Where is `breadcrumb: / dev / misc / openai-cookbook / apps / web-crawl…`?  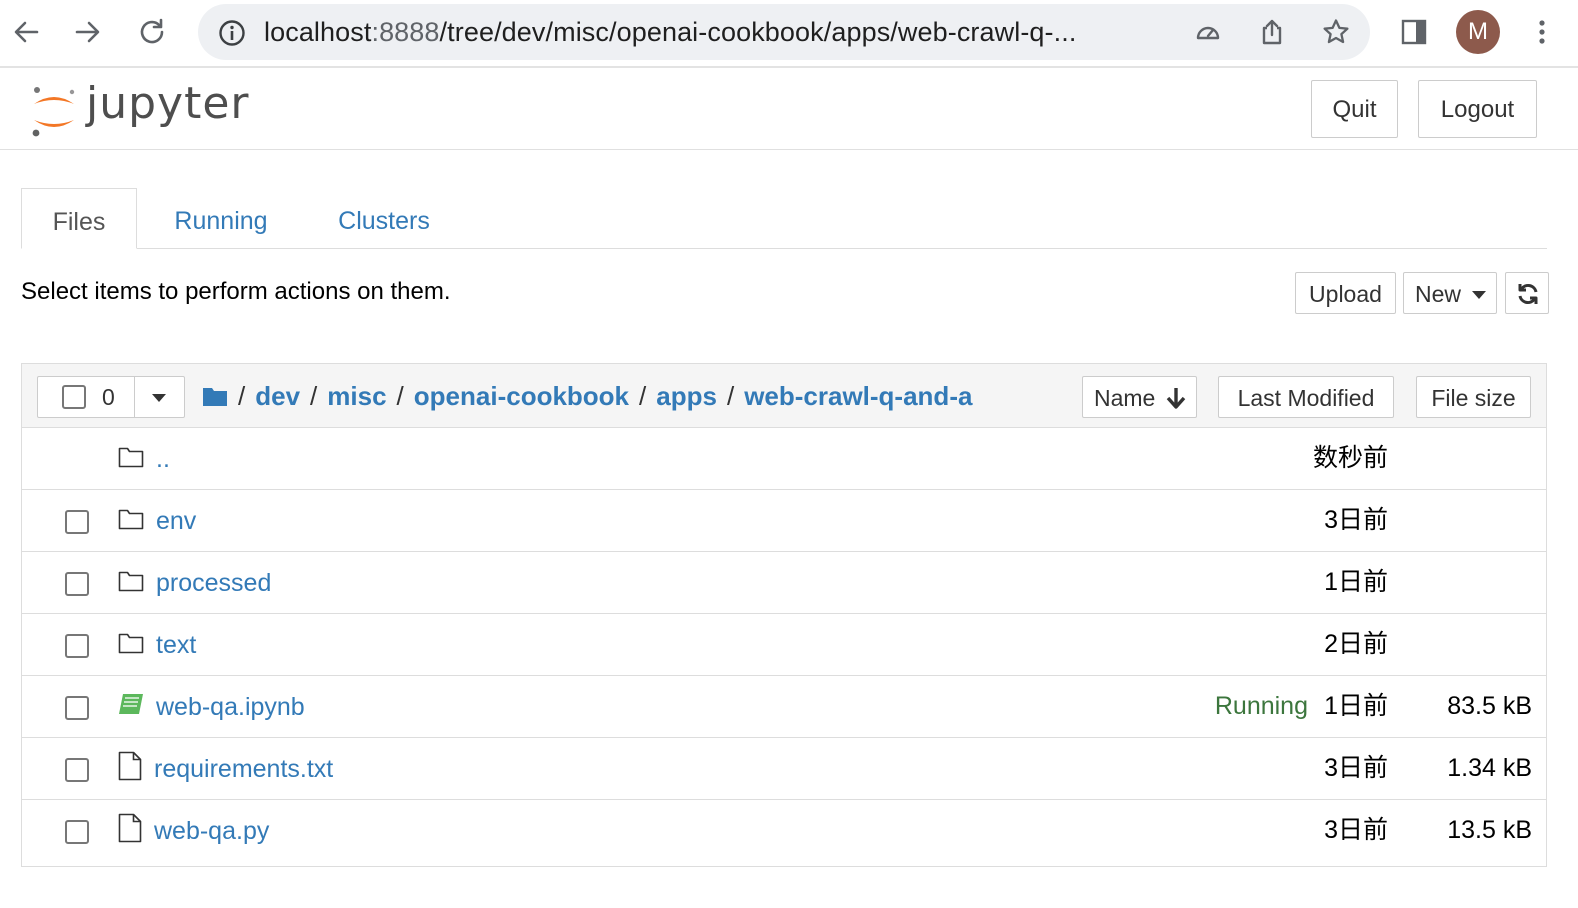 breadcrumb: / dev / misc / openai-cookbook / apps / web-crawl… is located at coordinates (587, 396).